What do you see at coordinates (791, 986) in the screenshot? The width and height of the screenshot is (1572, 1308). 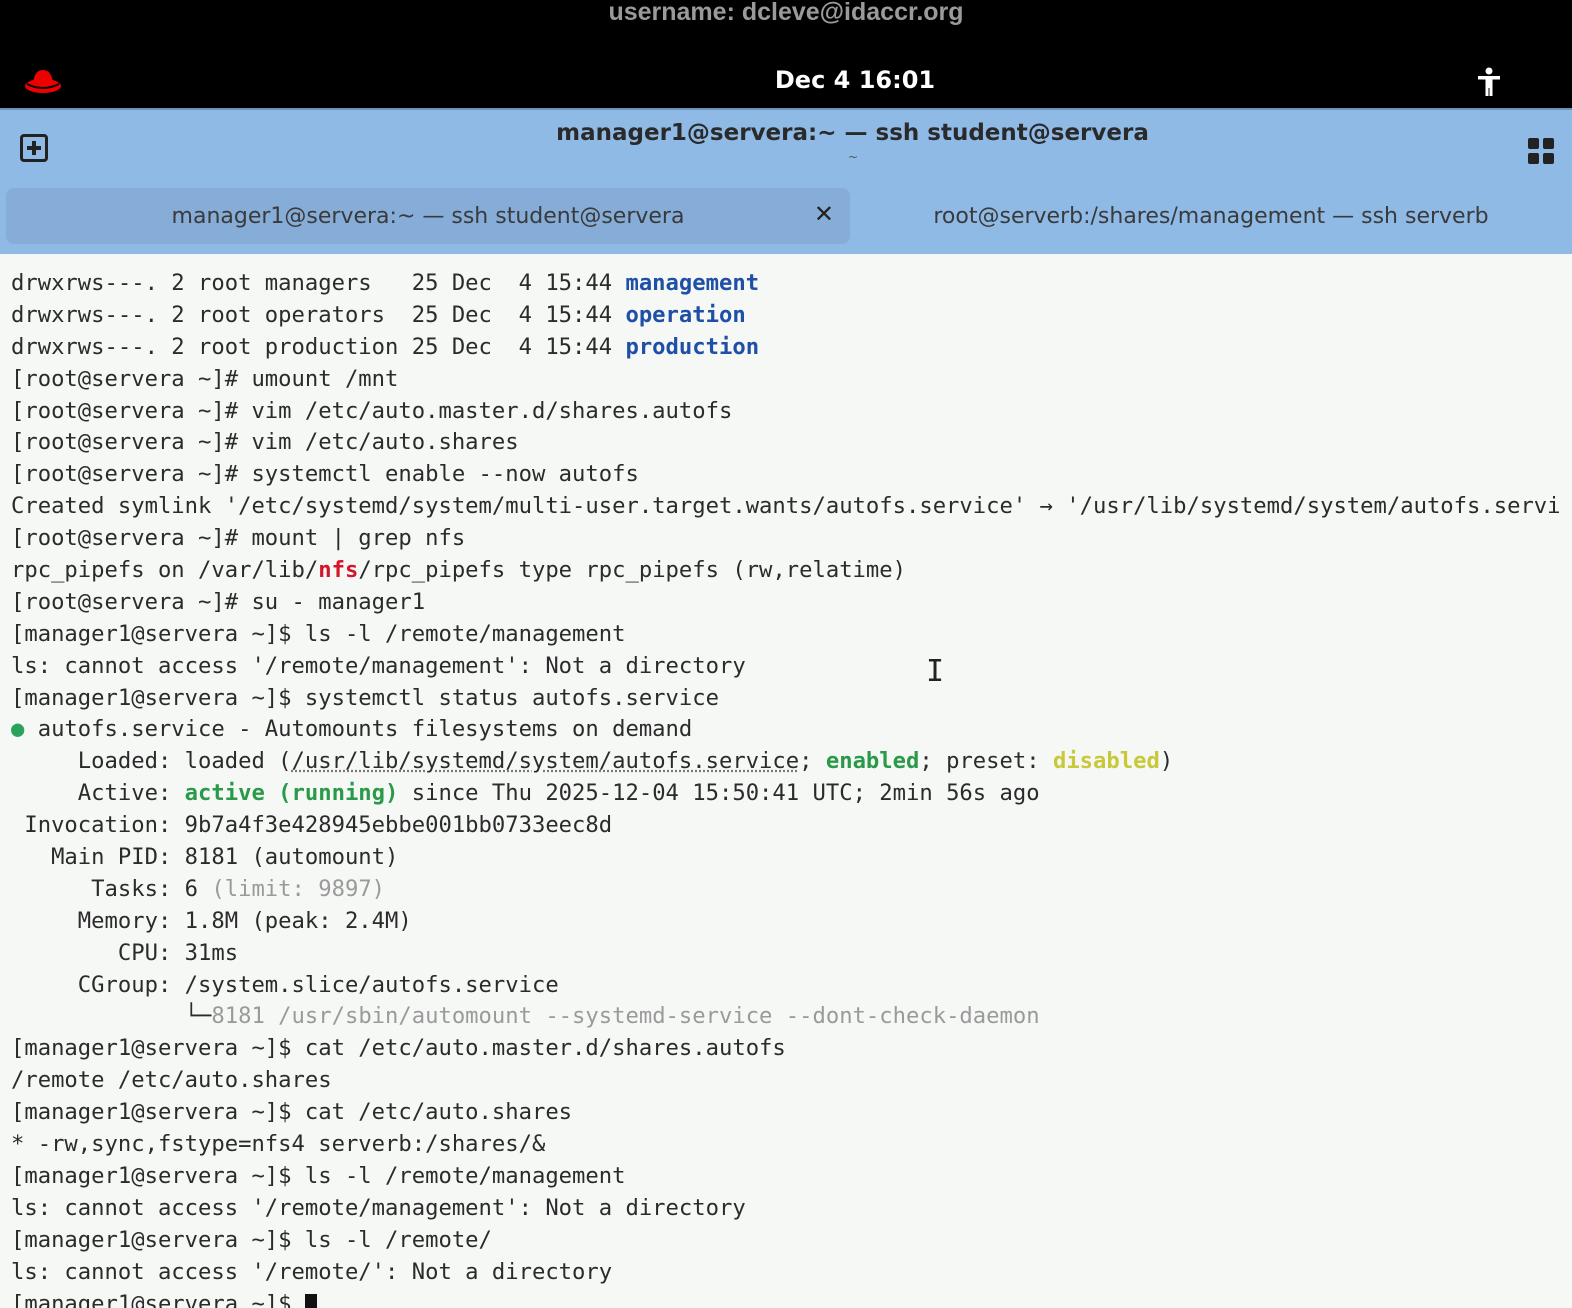 I see `terminal-line: CGroup: /system.slice/autofs.service` at bounding box center [791, 986].